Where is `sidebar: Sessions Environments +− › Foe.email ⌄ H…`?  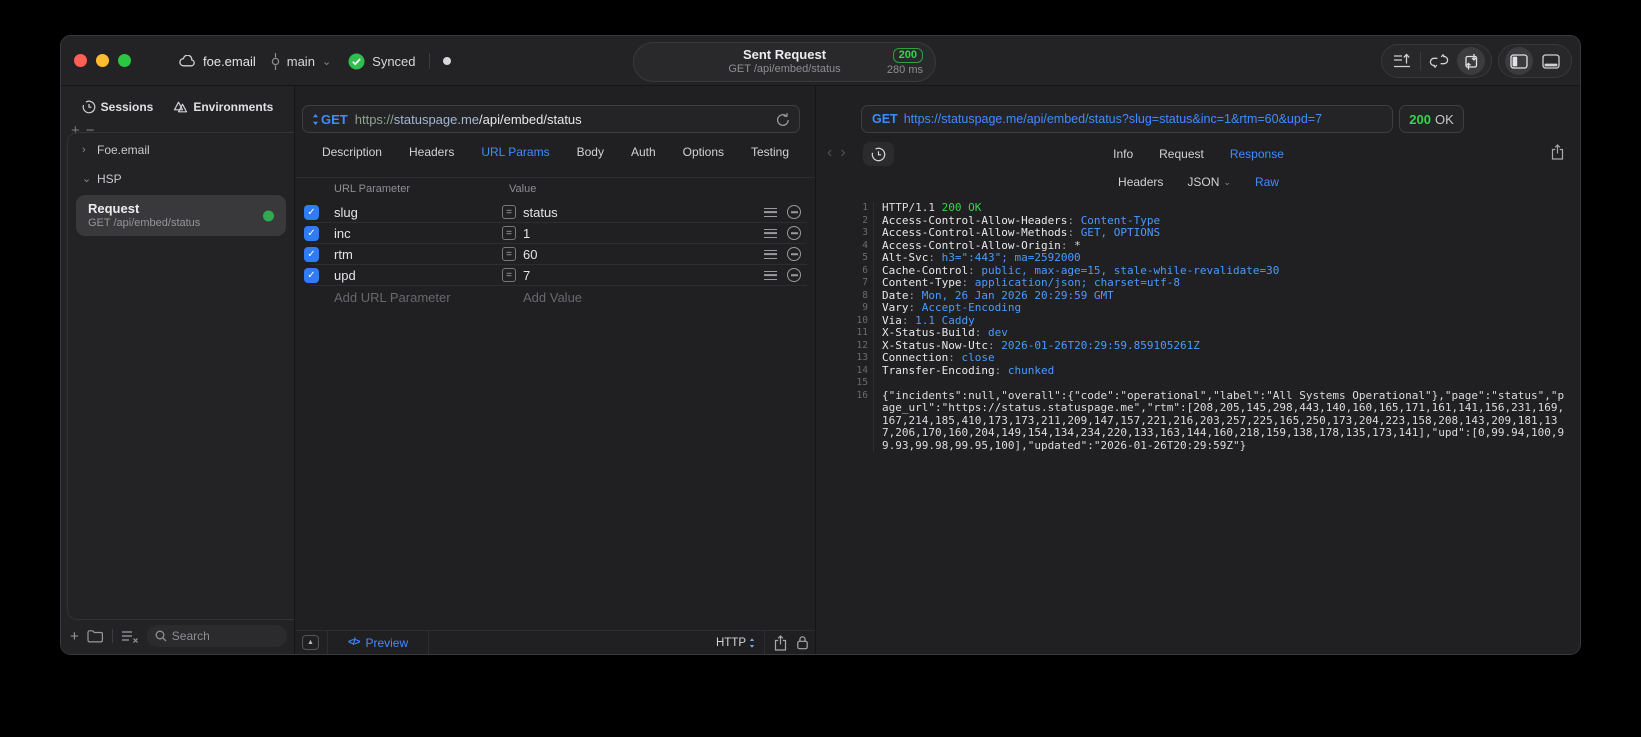 sidebar: Sessions Environments +− › Foe.email ⌄ H… is located at coordinates (178, 370).